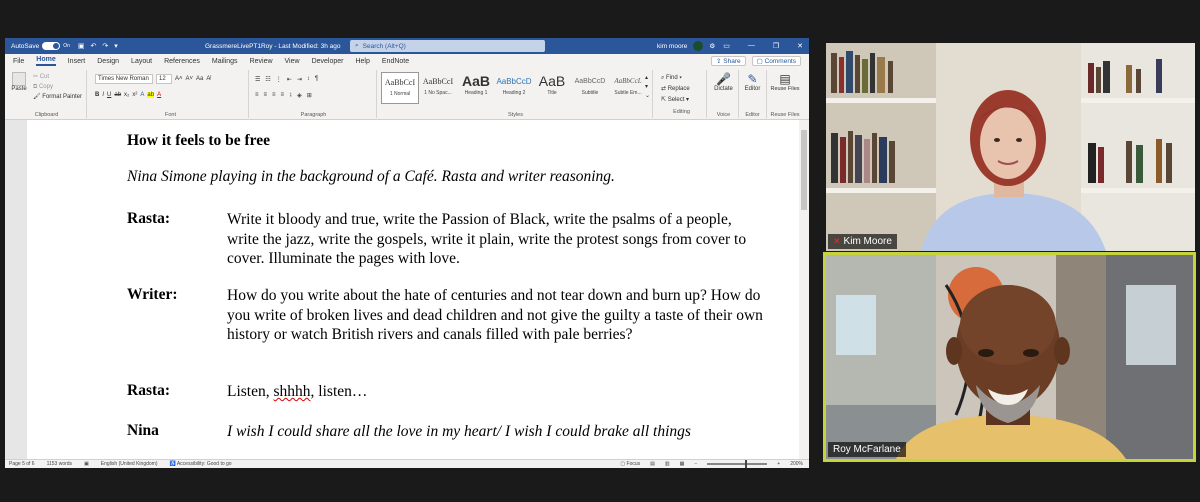 This screenshot has width=1200, height=502. Describe the element at coordinates (57, 77) in the screenshot. I see `cut-button: ✂ Cut` at that location.